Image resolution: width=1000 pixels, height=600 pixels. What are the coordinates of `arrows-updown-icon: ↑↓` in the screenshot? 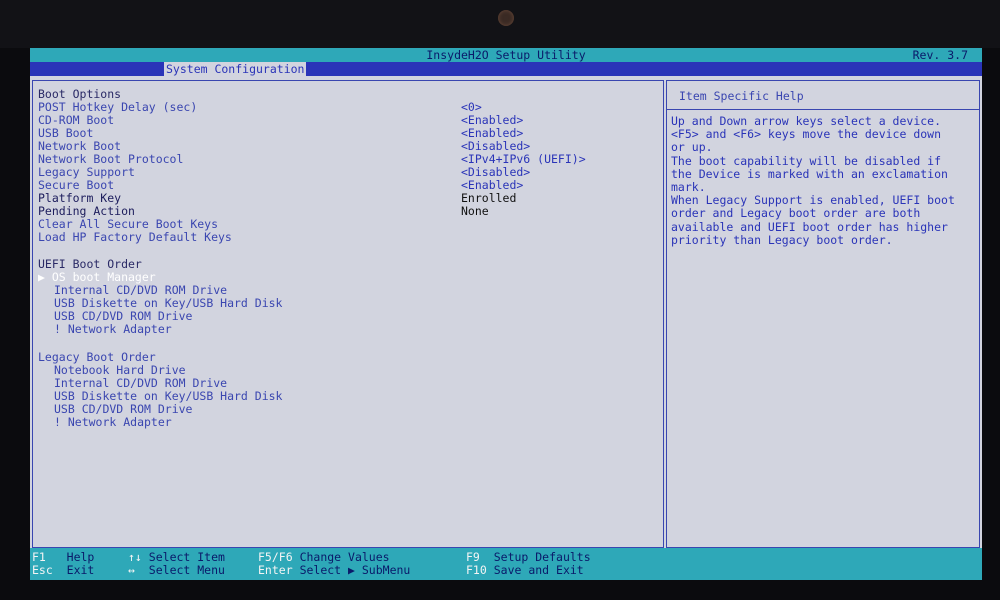 It's located at (135, 557).